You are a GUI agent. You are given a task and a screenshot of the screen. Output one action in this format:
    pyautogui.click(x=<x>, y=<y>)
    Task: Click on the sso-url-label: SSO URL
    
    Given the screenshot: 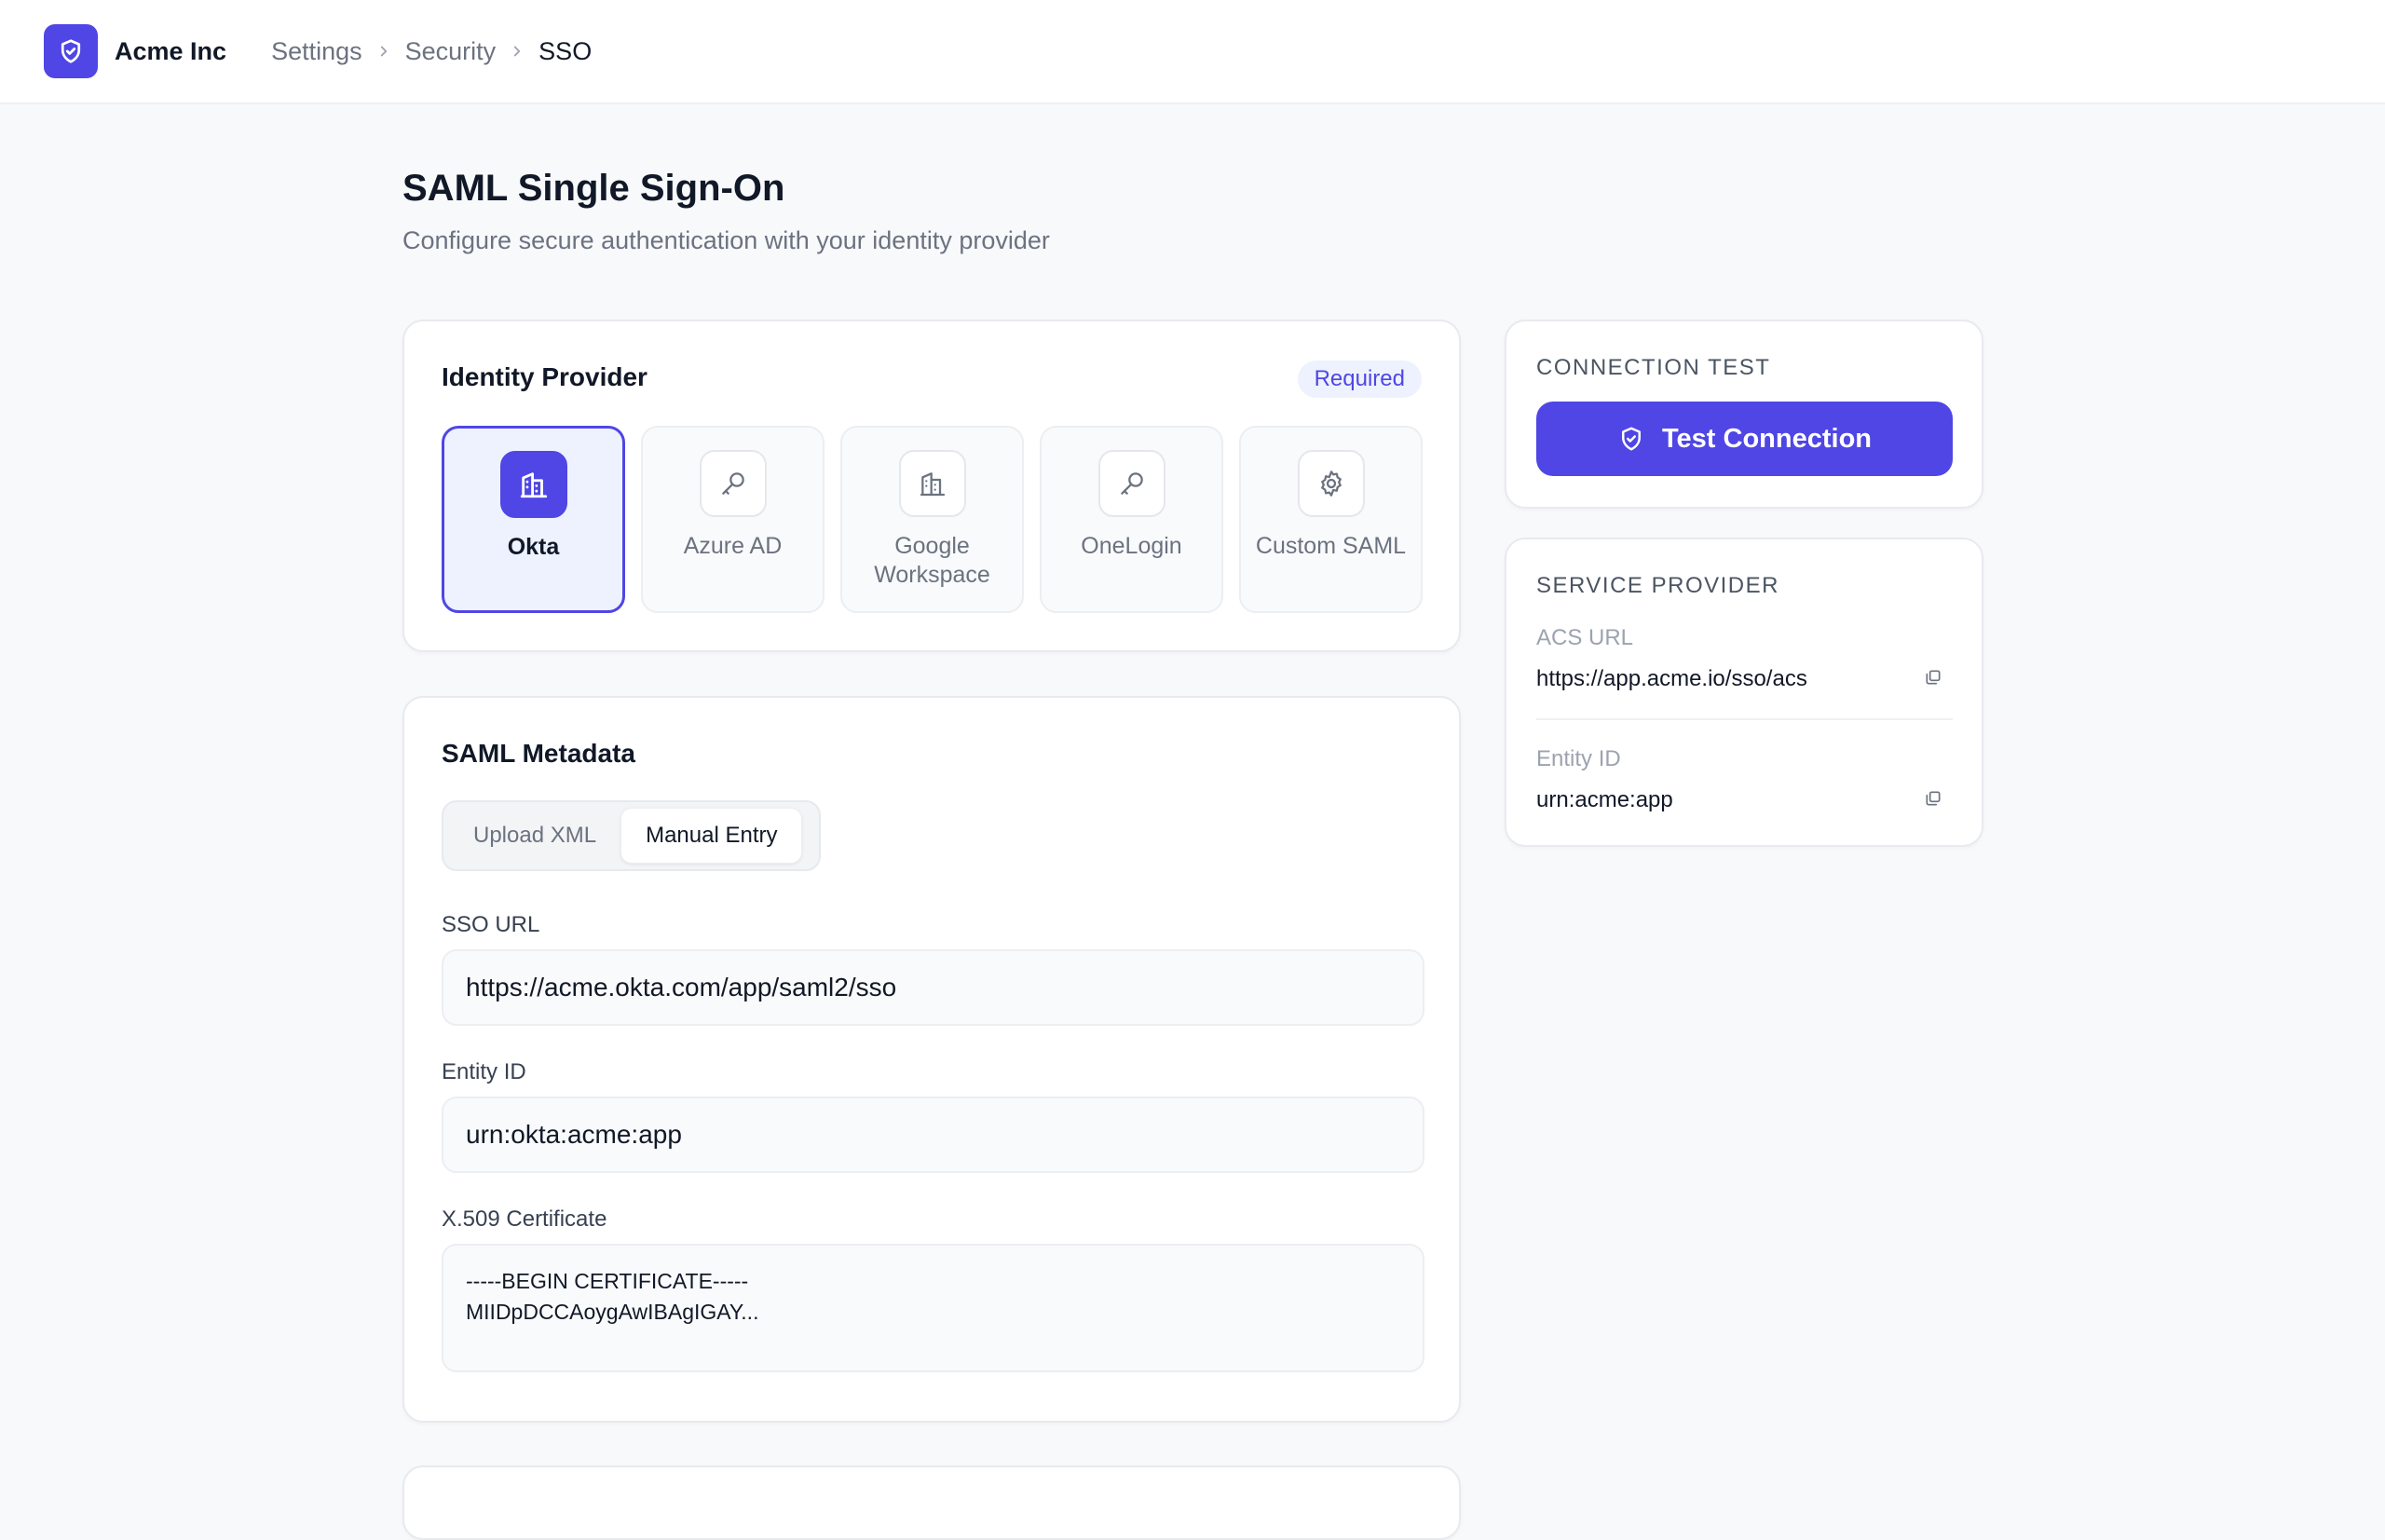 What is the action you would take?
    pyautogui.click(x=491, y=924)
    